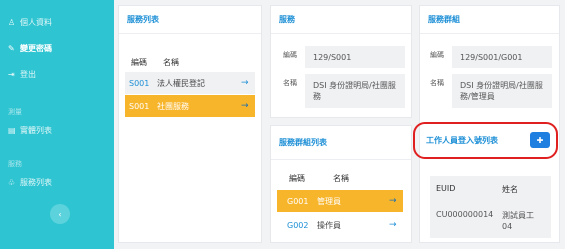  I want to click on sidebar-item-label: 變更密碼, so click(36, 48).